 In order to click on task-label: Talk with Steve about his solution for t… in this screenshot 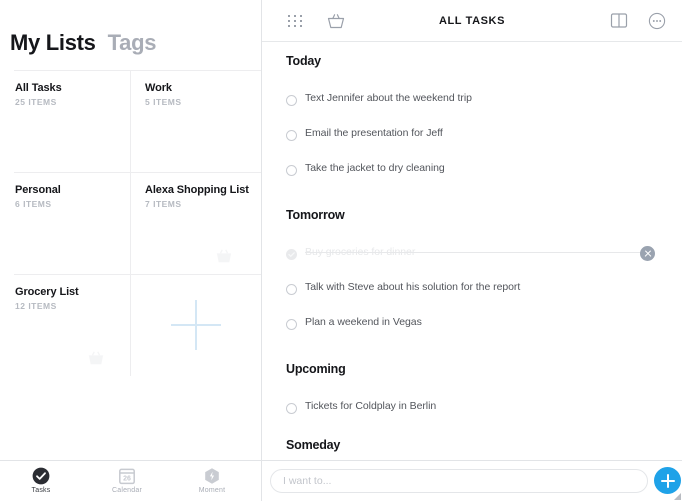, I will do `click(413, 287)`.